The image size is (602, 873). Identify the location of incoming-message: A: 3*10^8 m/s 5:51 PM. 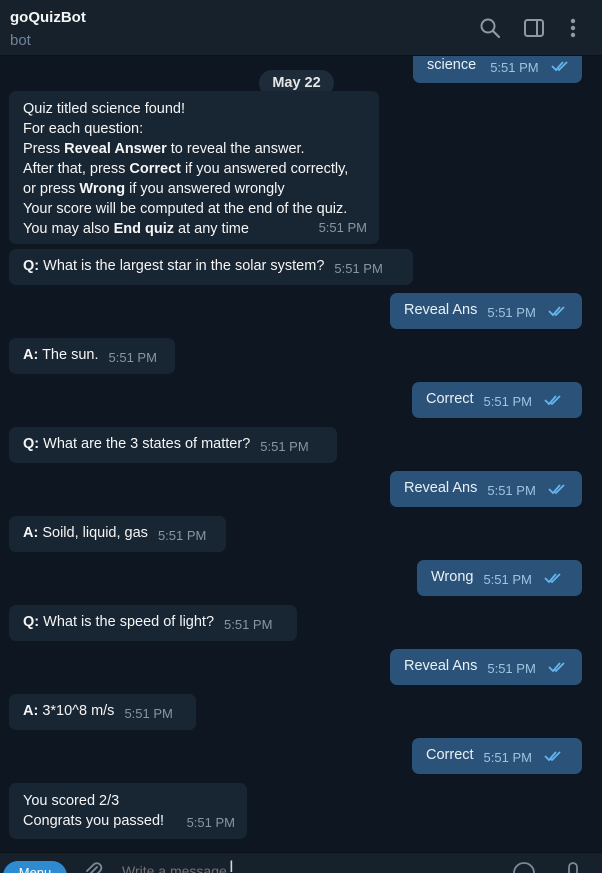
(102, 712).